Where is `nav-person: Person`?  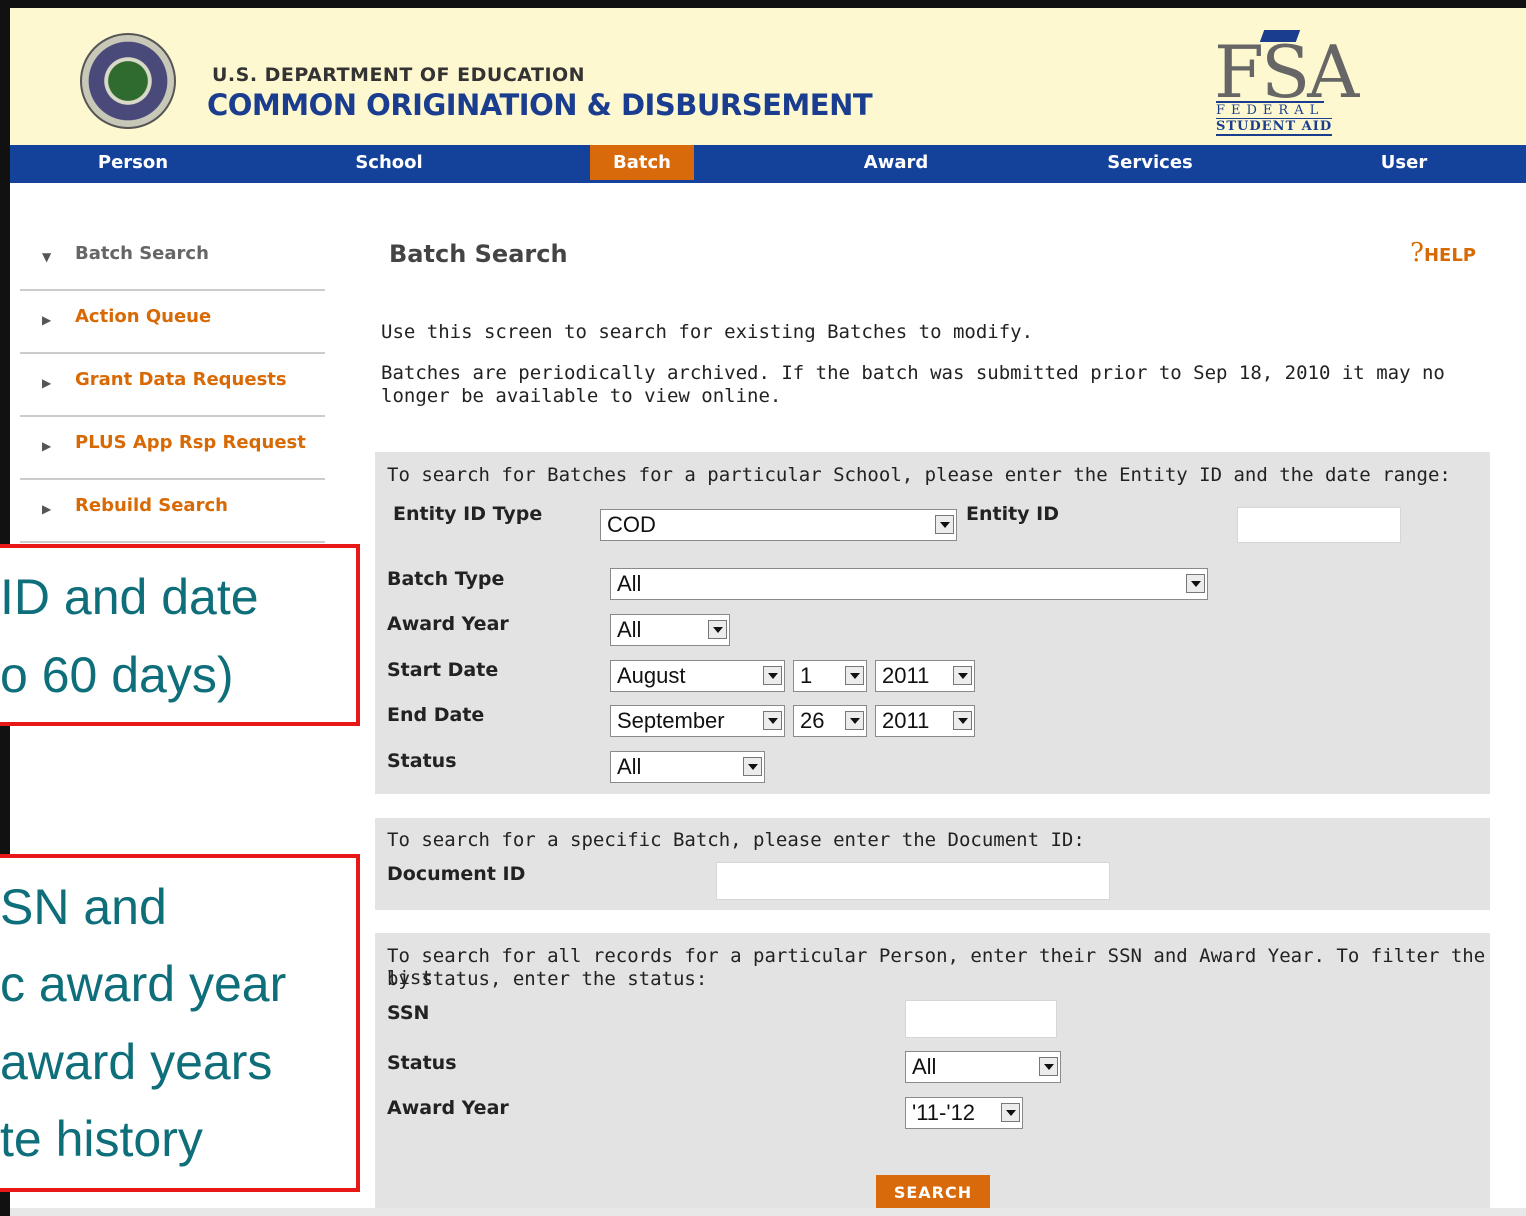
nav-person: Person is located at coordinates (133, 162).